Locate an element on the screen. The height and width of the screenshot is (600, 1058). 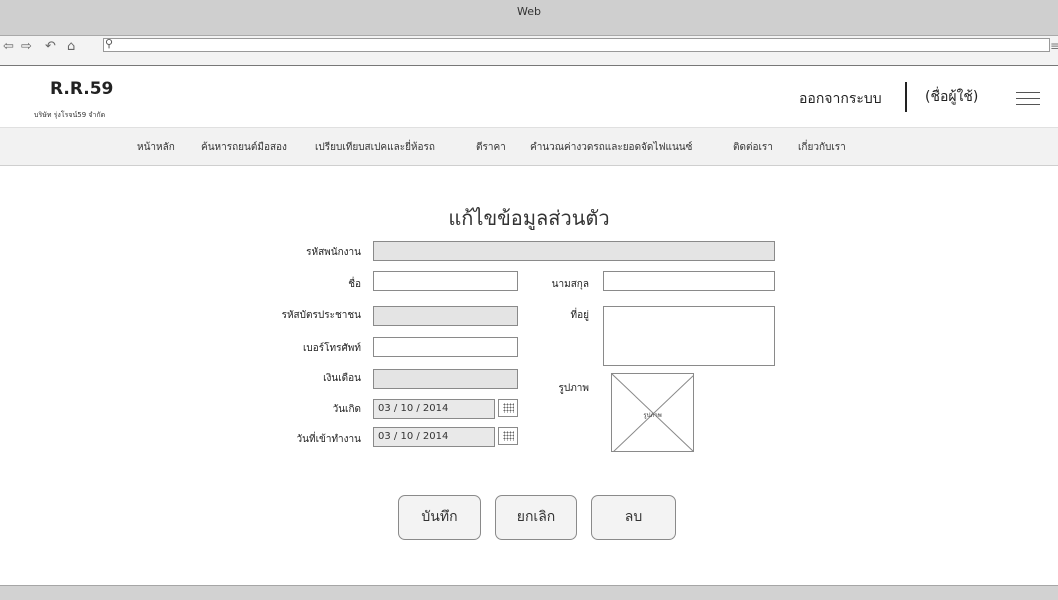
nav-item-contact: ติดต่อเรา is located at coordinates (753, 147).